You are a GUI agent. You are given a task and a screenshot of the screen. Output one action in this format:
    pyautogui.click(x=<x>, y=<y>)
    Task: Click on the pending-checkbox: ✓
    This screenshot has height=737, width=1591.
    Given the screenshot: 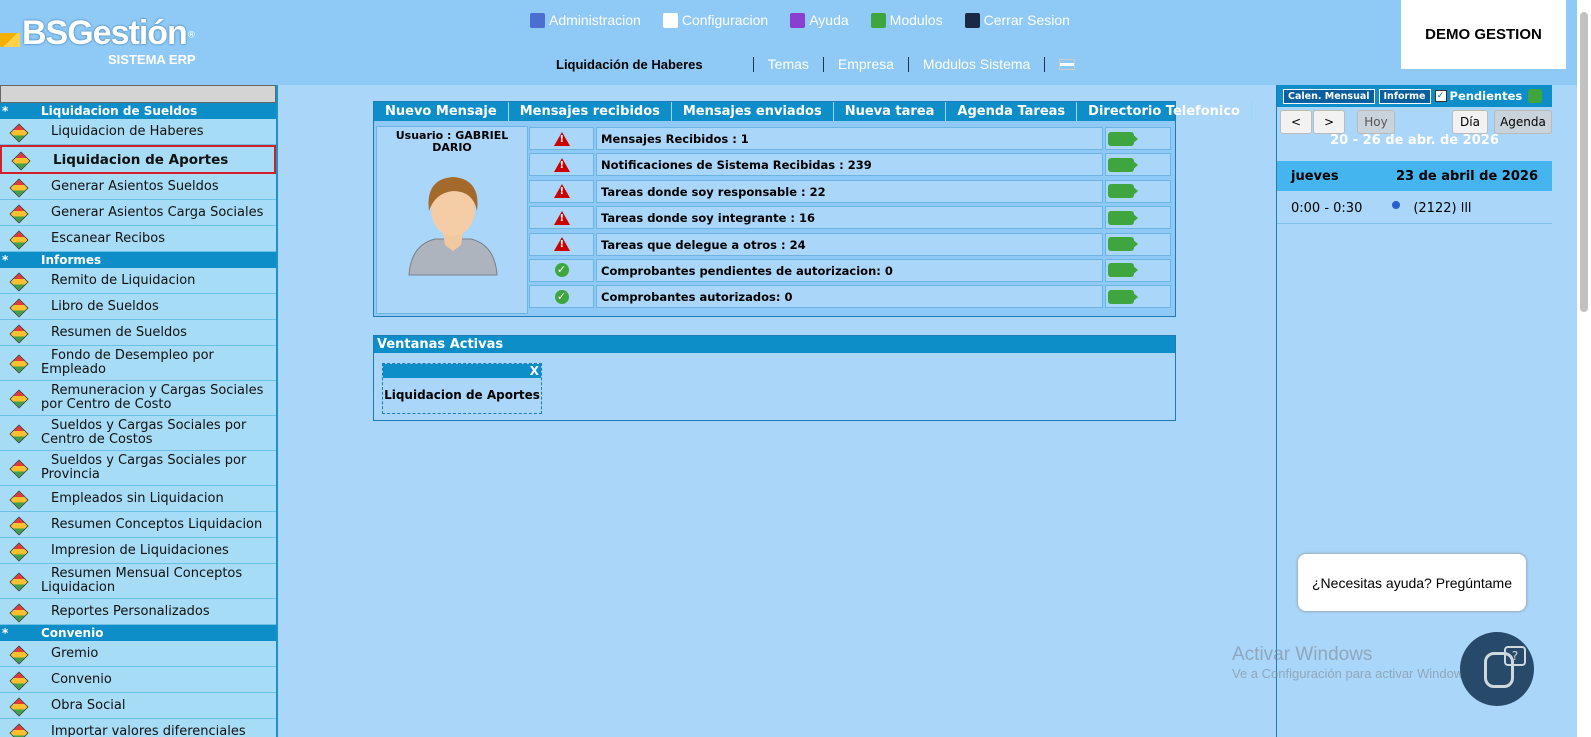 What is the action you would take?
    pyautogui.click(x=1440, y=96)
    